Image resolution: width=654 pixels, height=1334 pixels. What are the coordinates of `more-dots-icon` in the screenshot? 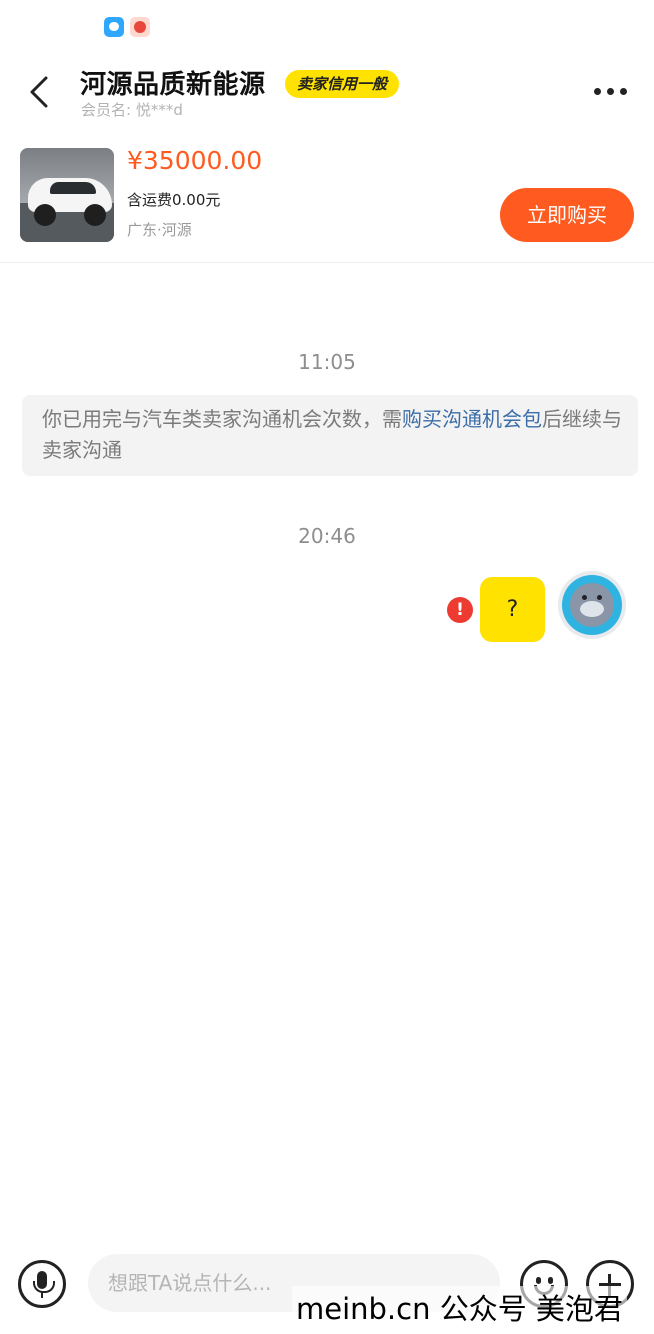 It's located at (597, 91).